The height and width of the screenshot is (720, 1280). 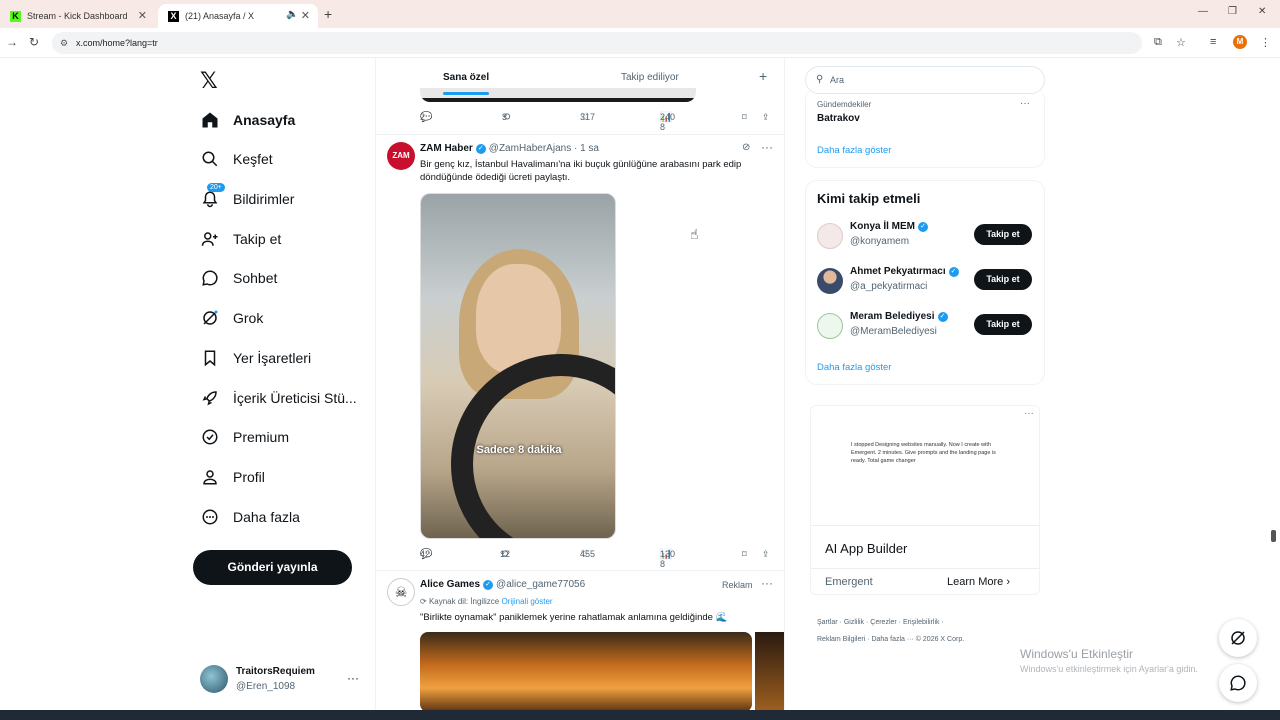 What do you see at coordinates (854, 367) in the screenshot?
I see `show-more-follow-link: Daha fazla göster` at bounding box center [854, 367].